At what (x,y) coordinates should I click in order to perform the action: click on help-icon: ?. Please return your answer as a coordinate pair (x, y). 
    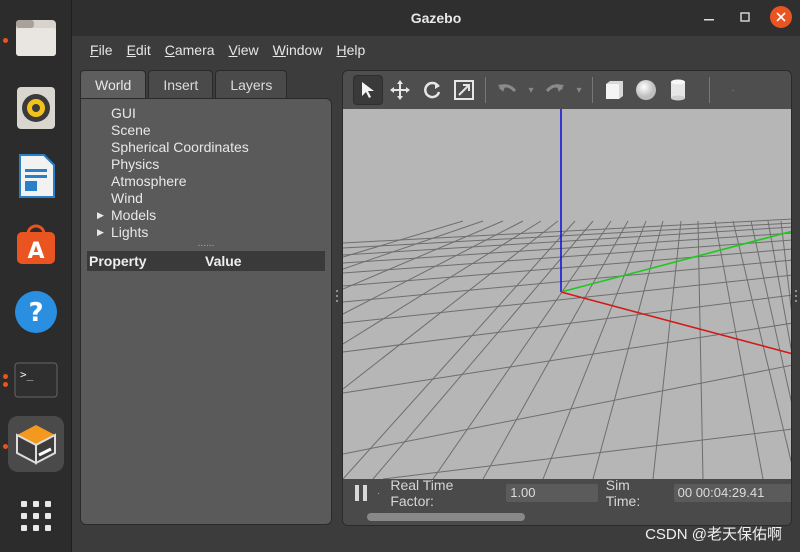
    Looking at the image, I should click on (36, 312).